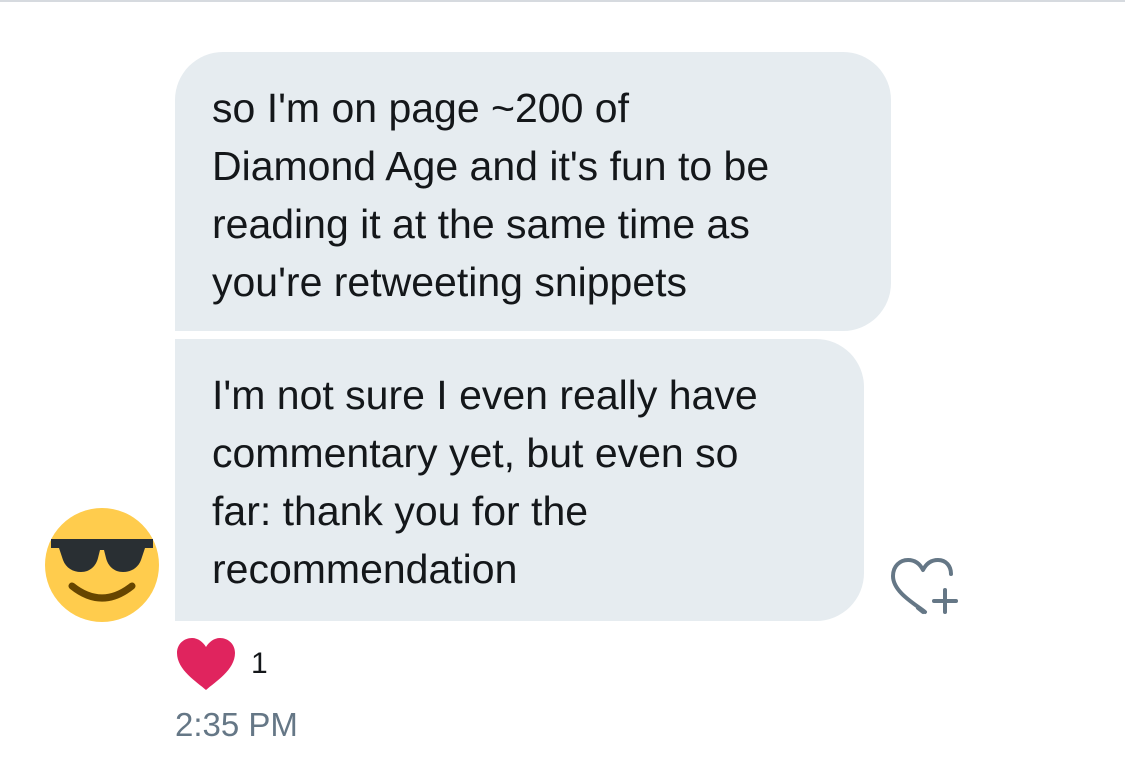  I want to click on add-reaction-button, so click(923, 585).